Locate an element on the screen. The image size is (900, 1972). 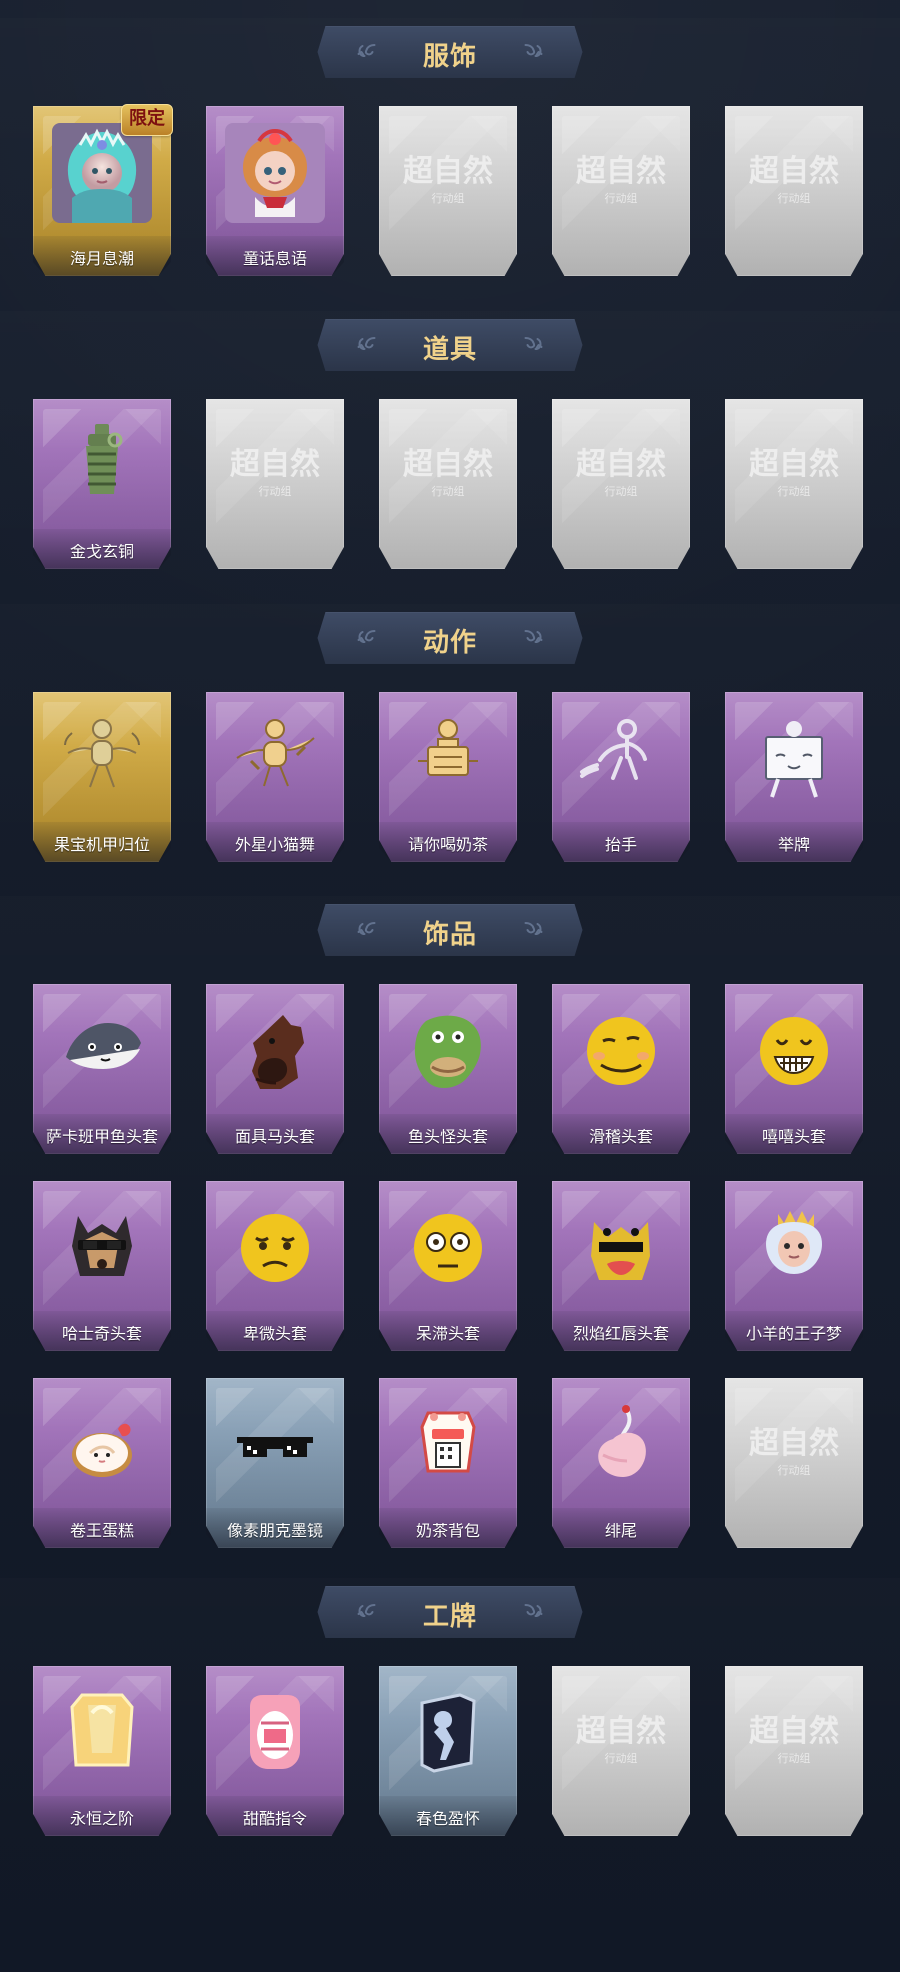
hold-sign-pose-icon is located at coordinates (794, 759).